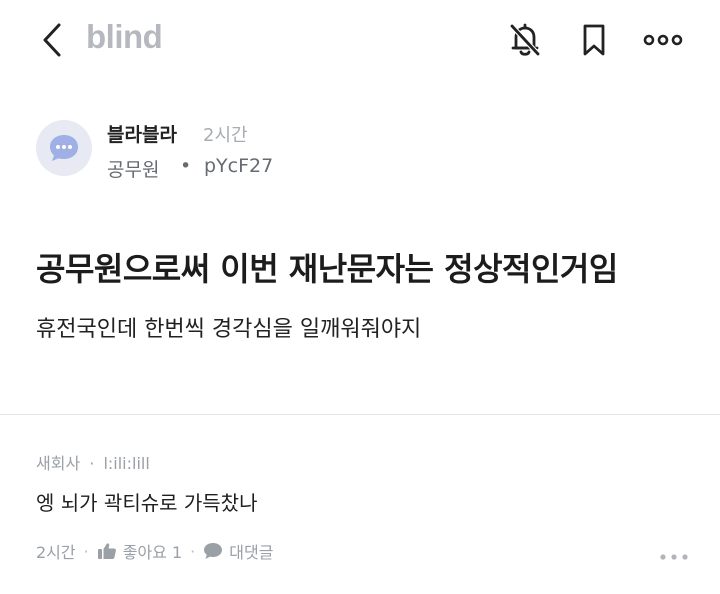 This screenshot has height=594, width=720. I want to click on comment-more-button, so click(674, 557).